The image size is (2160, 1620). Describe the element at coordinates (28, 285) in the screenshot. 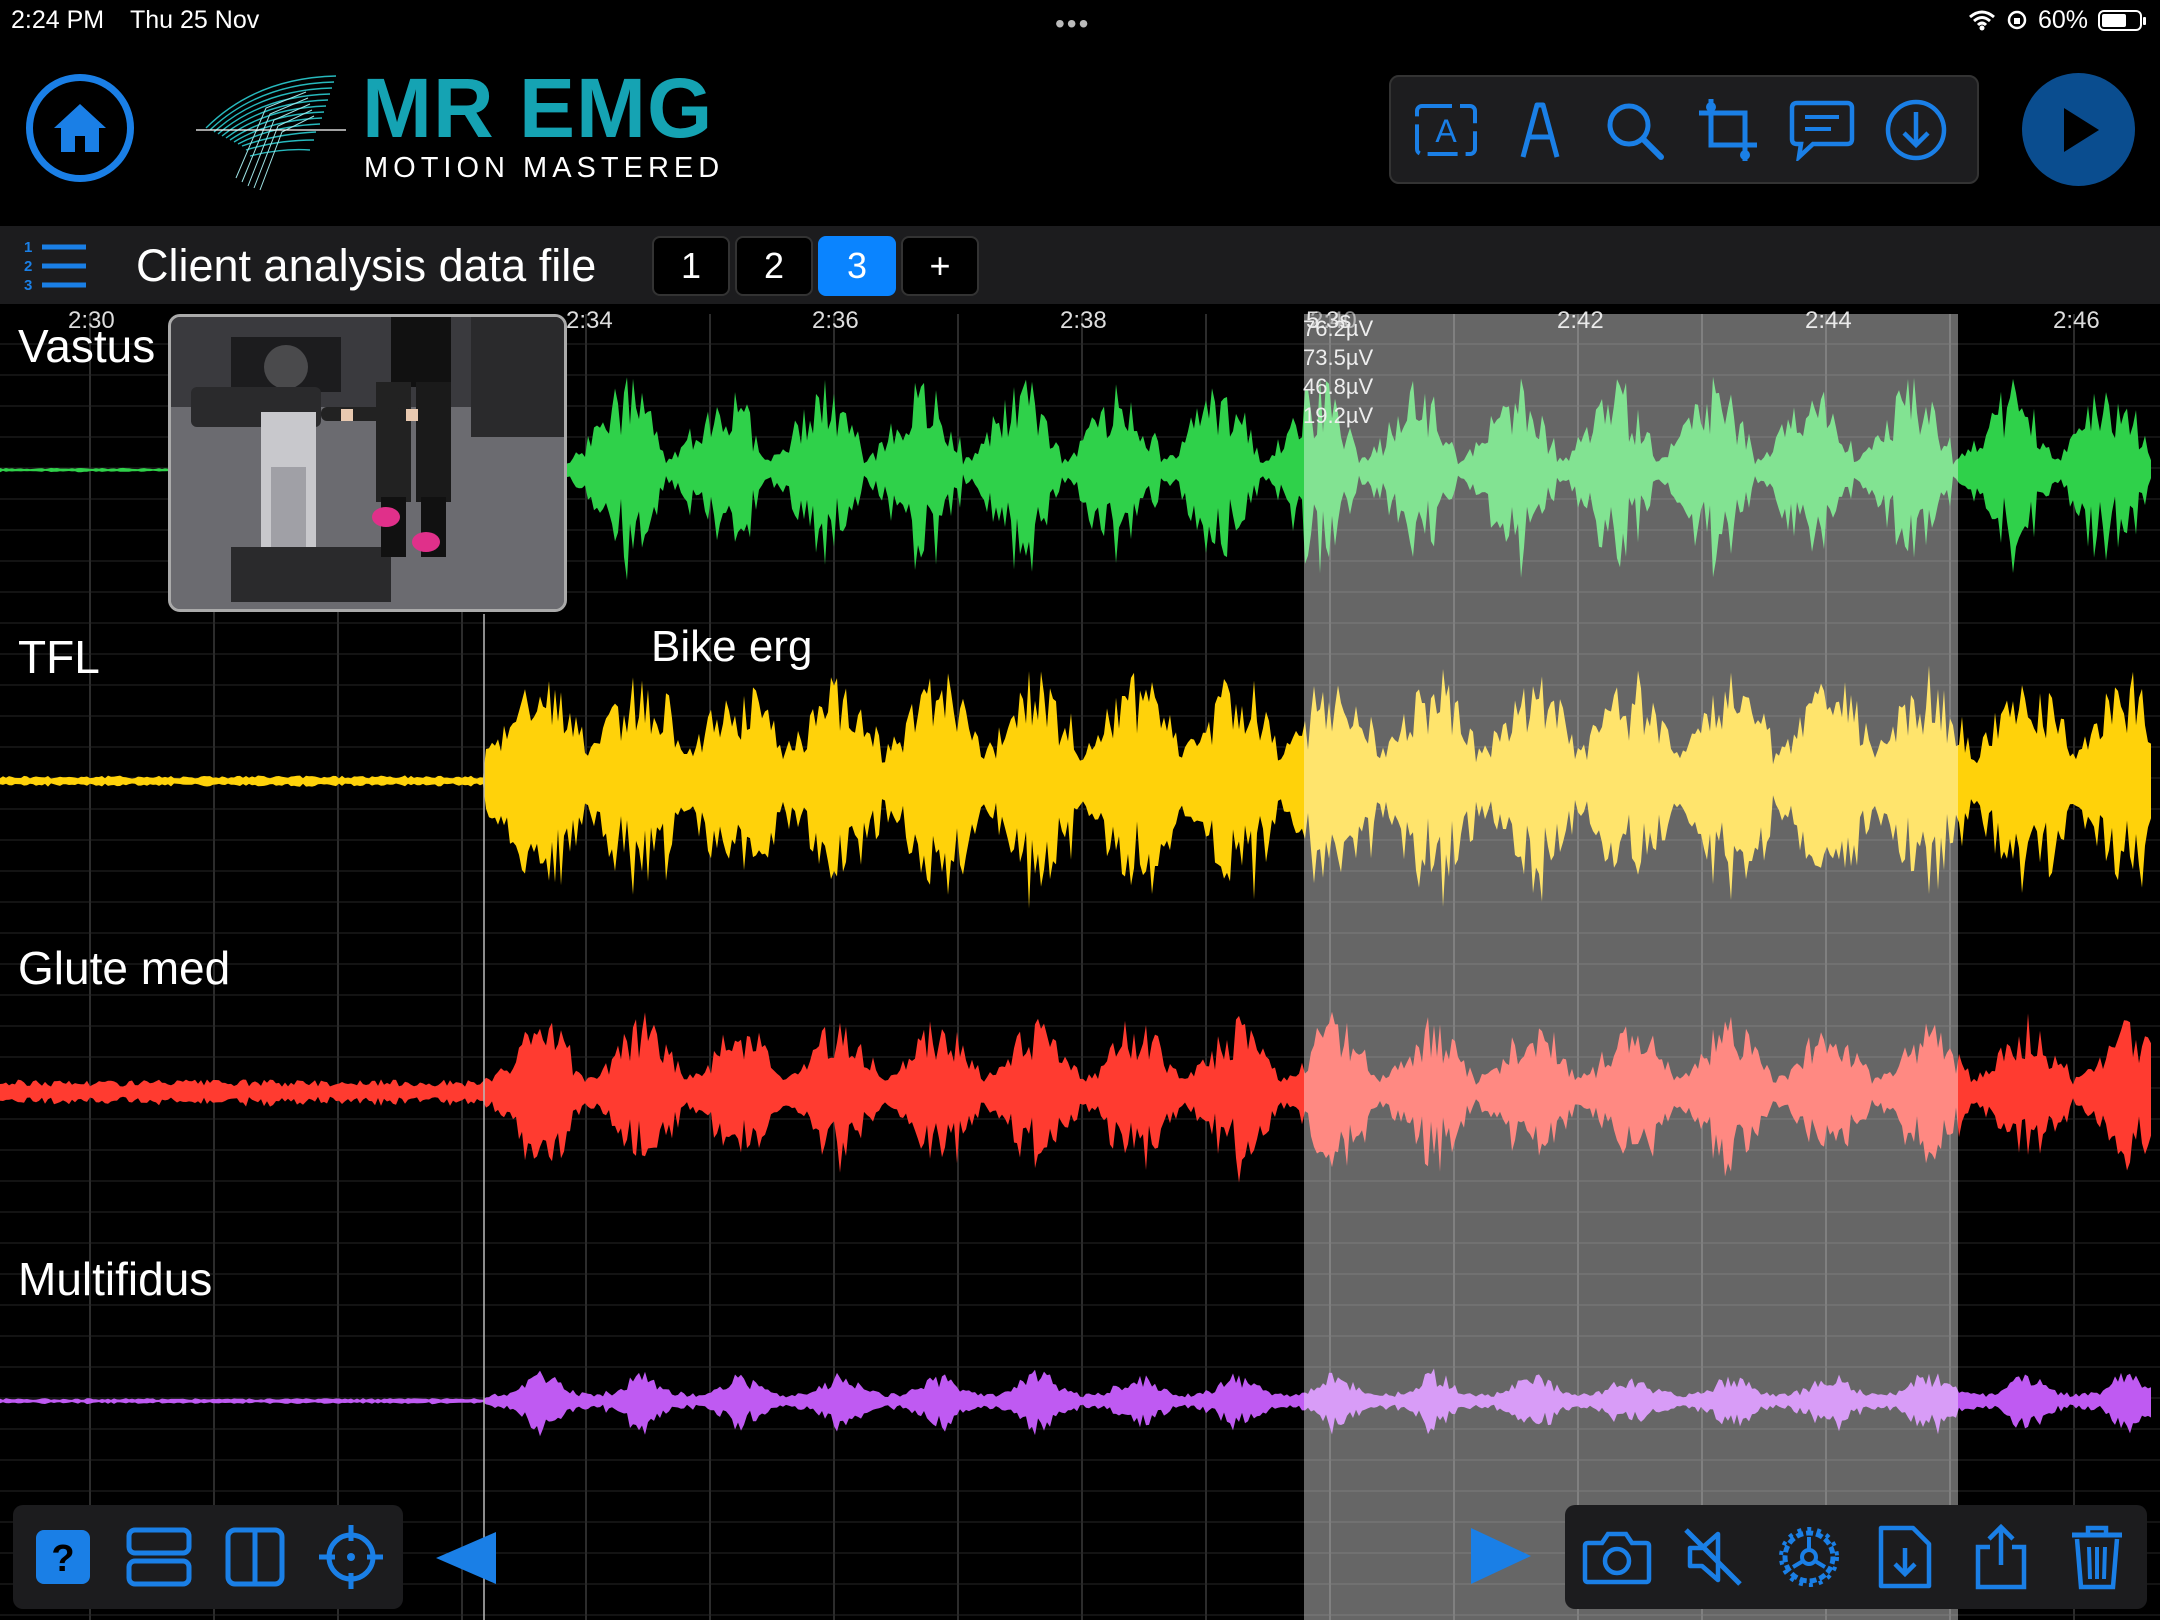

I see `svg-text: 3` at that location.